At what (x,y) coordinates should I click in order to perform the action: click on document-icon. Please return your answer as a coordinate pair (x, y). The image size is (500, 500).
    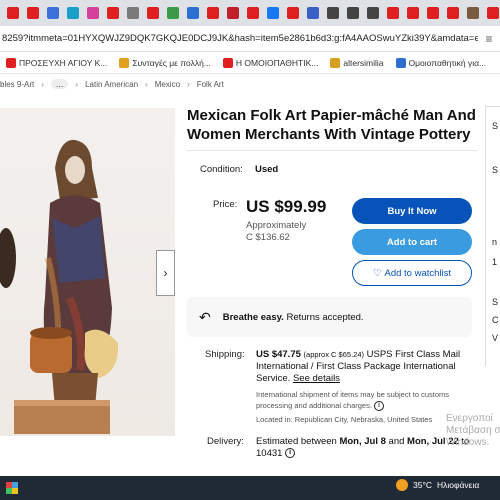
    Looking at the image, I should click on (313, 13).